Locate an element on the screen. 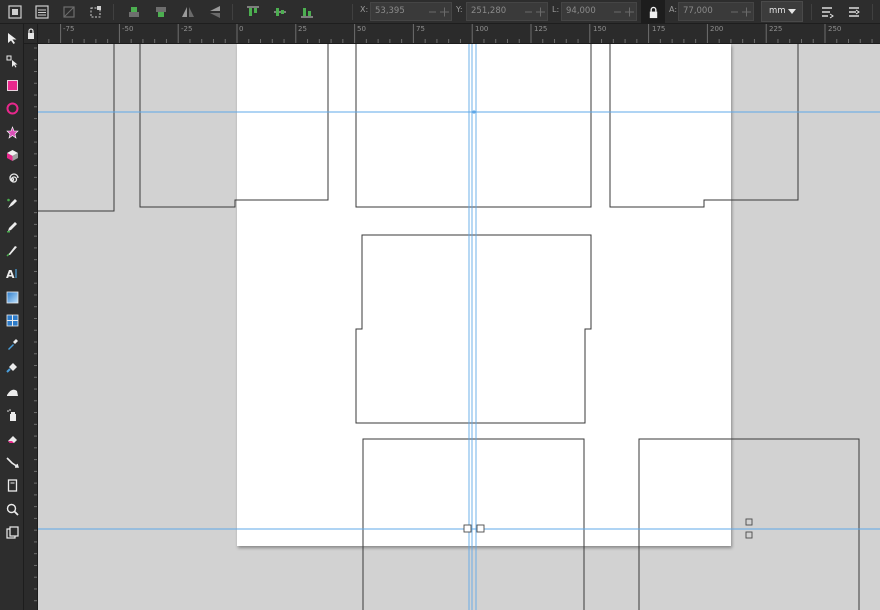 The height and width of the screenshot is (610, 880). snap-nodes-icon is located at coordinates (854, 12).